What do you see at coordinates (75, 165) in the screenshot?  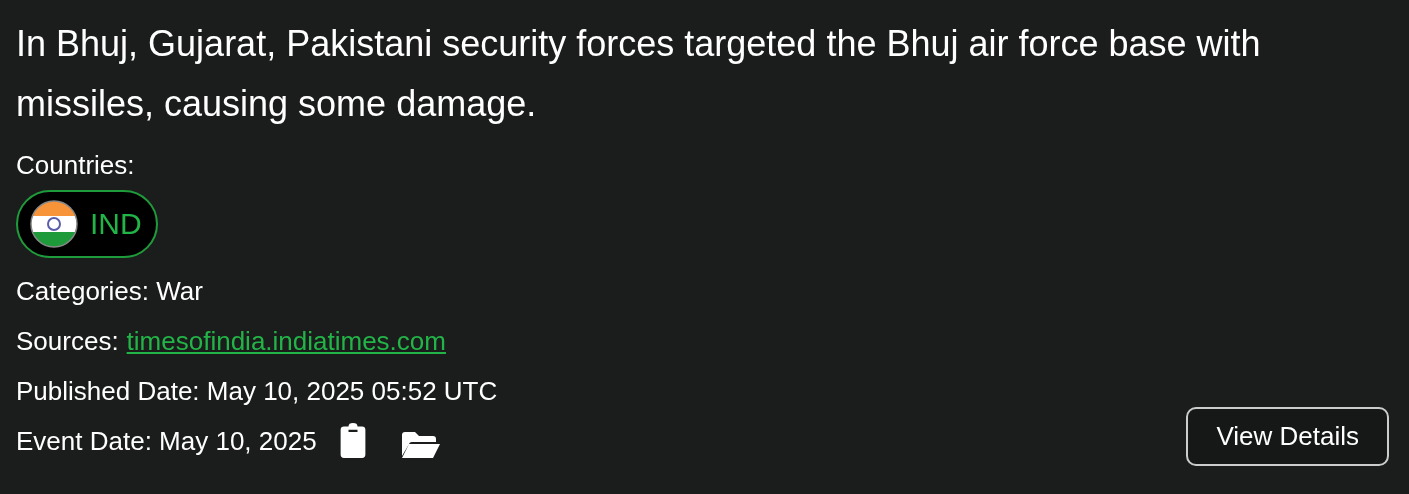 I see `countries-label: Countries:` at bounding box center [75, 165].